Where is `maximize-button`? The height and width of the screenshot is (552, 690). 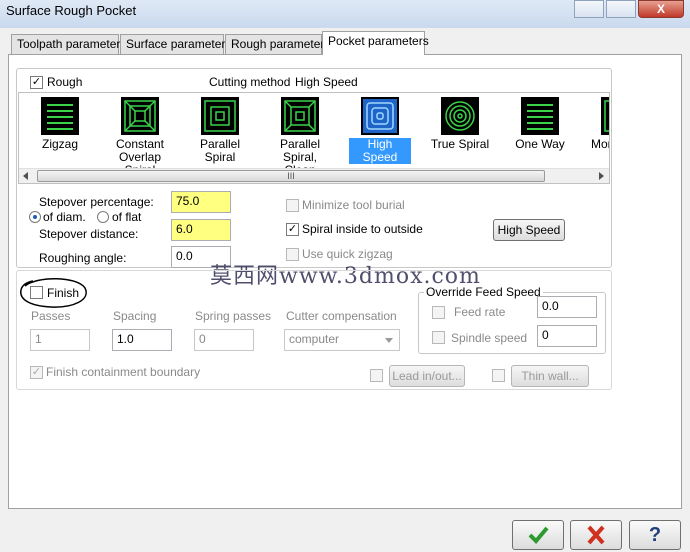
maximize-button is located at coordinates (621, 9).